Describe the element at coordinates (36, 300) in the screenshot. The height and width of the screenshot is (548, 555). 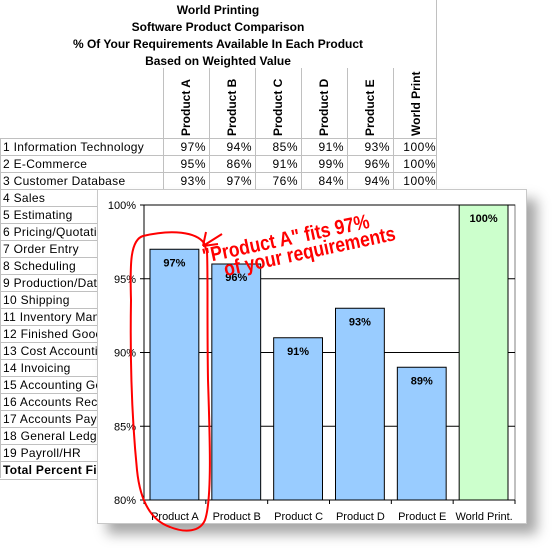
I see `row-label: 10 Shipping` at that location.